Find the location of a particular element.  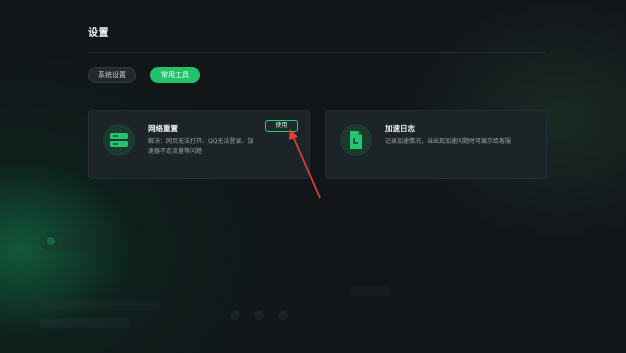

tool-title: 加速日志 is located at coordinates (400, 128).